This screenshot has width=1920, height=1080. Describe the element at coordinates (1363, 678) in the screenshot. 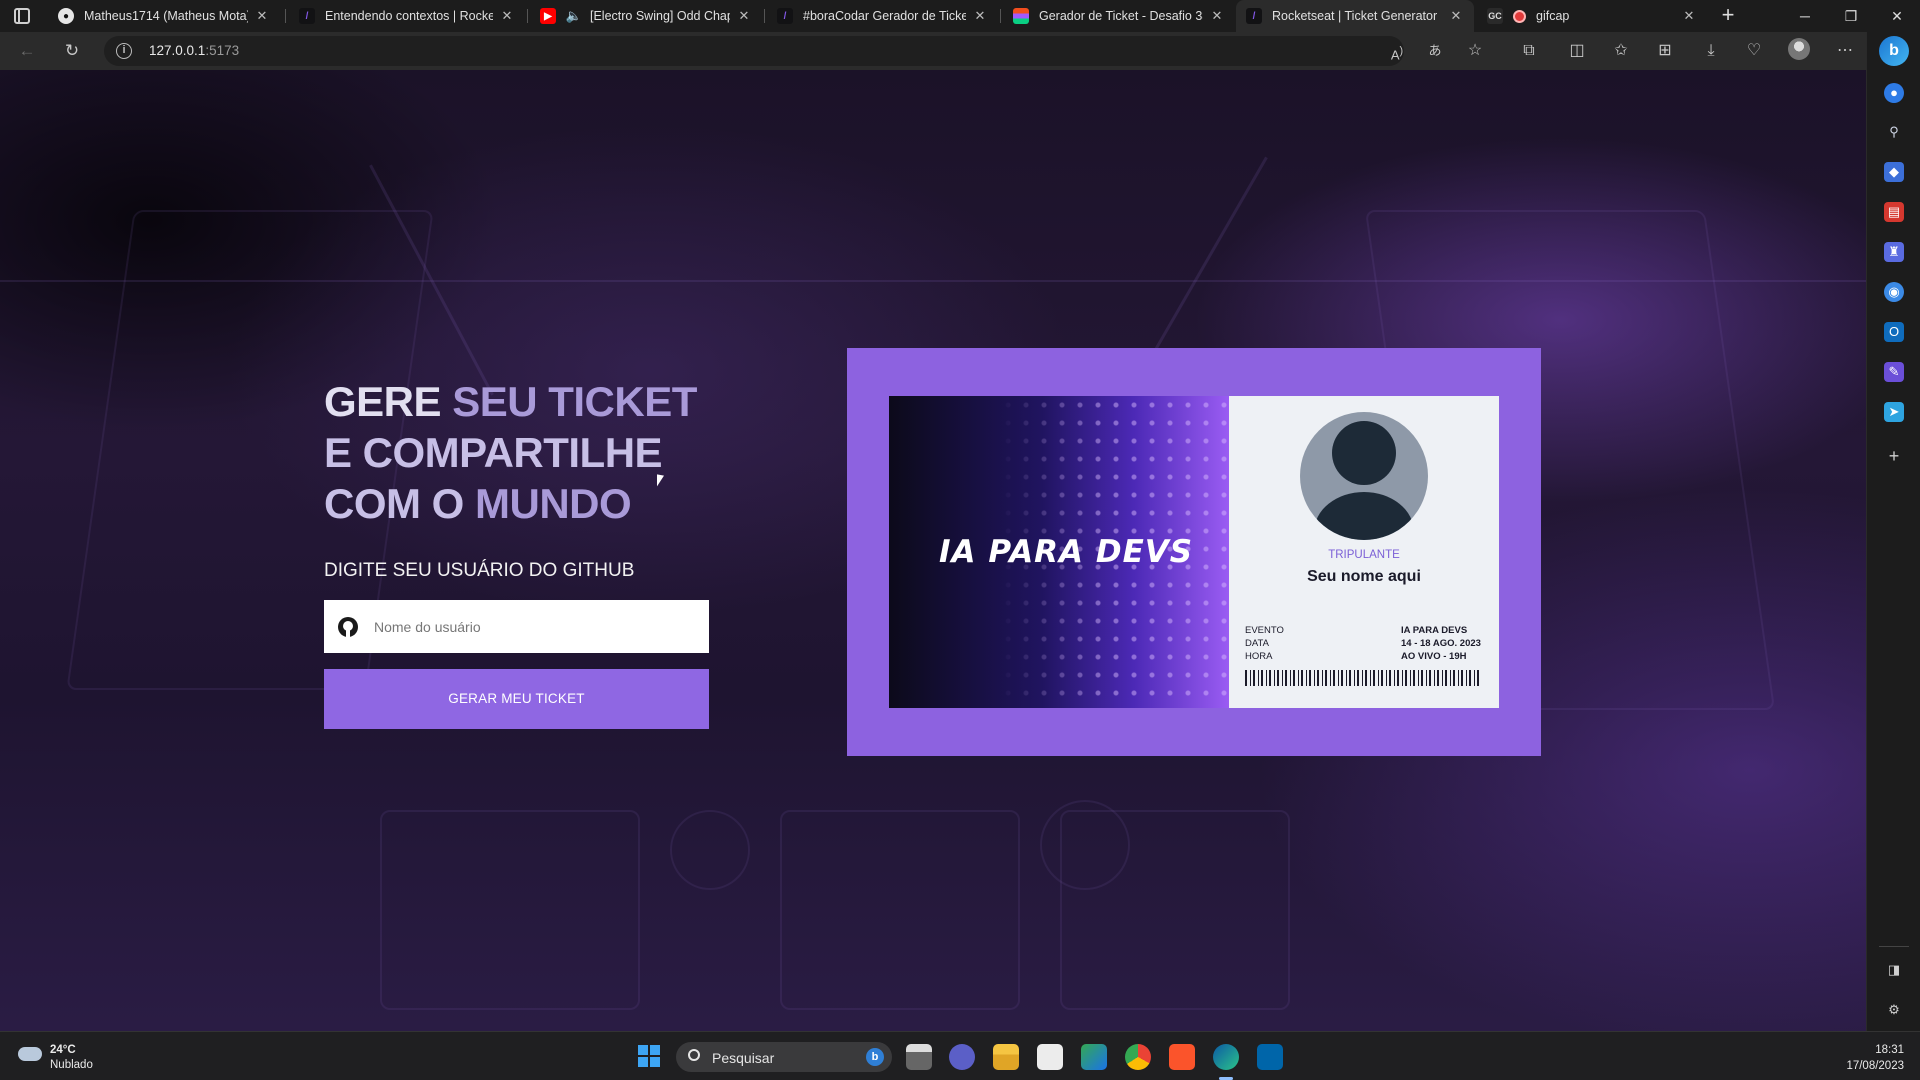

I see `barcode` at that location.